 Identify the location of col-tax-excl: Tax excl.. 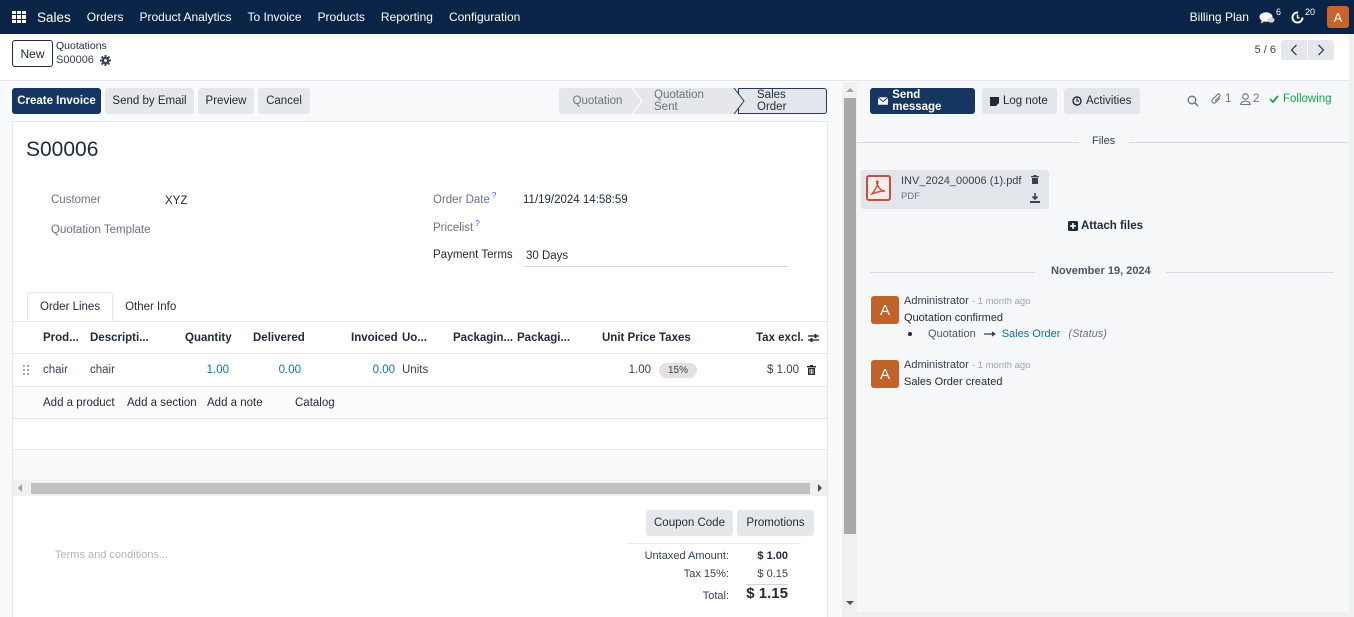
(780, 337).